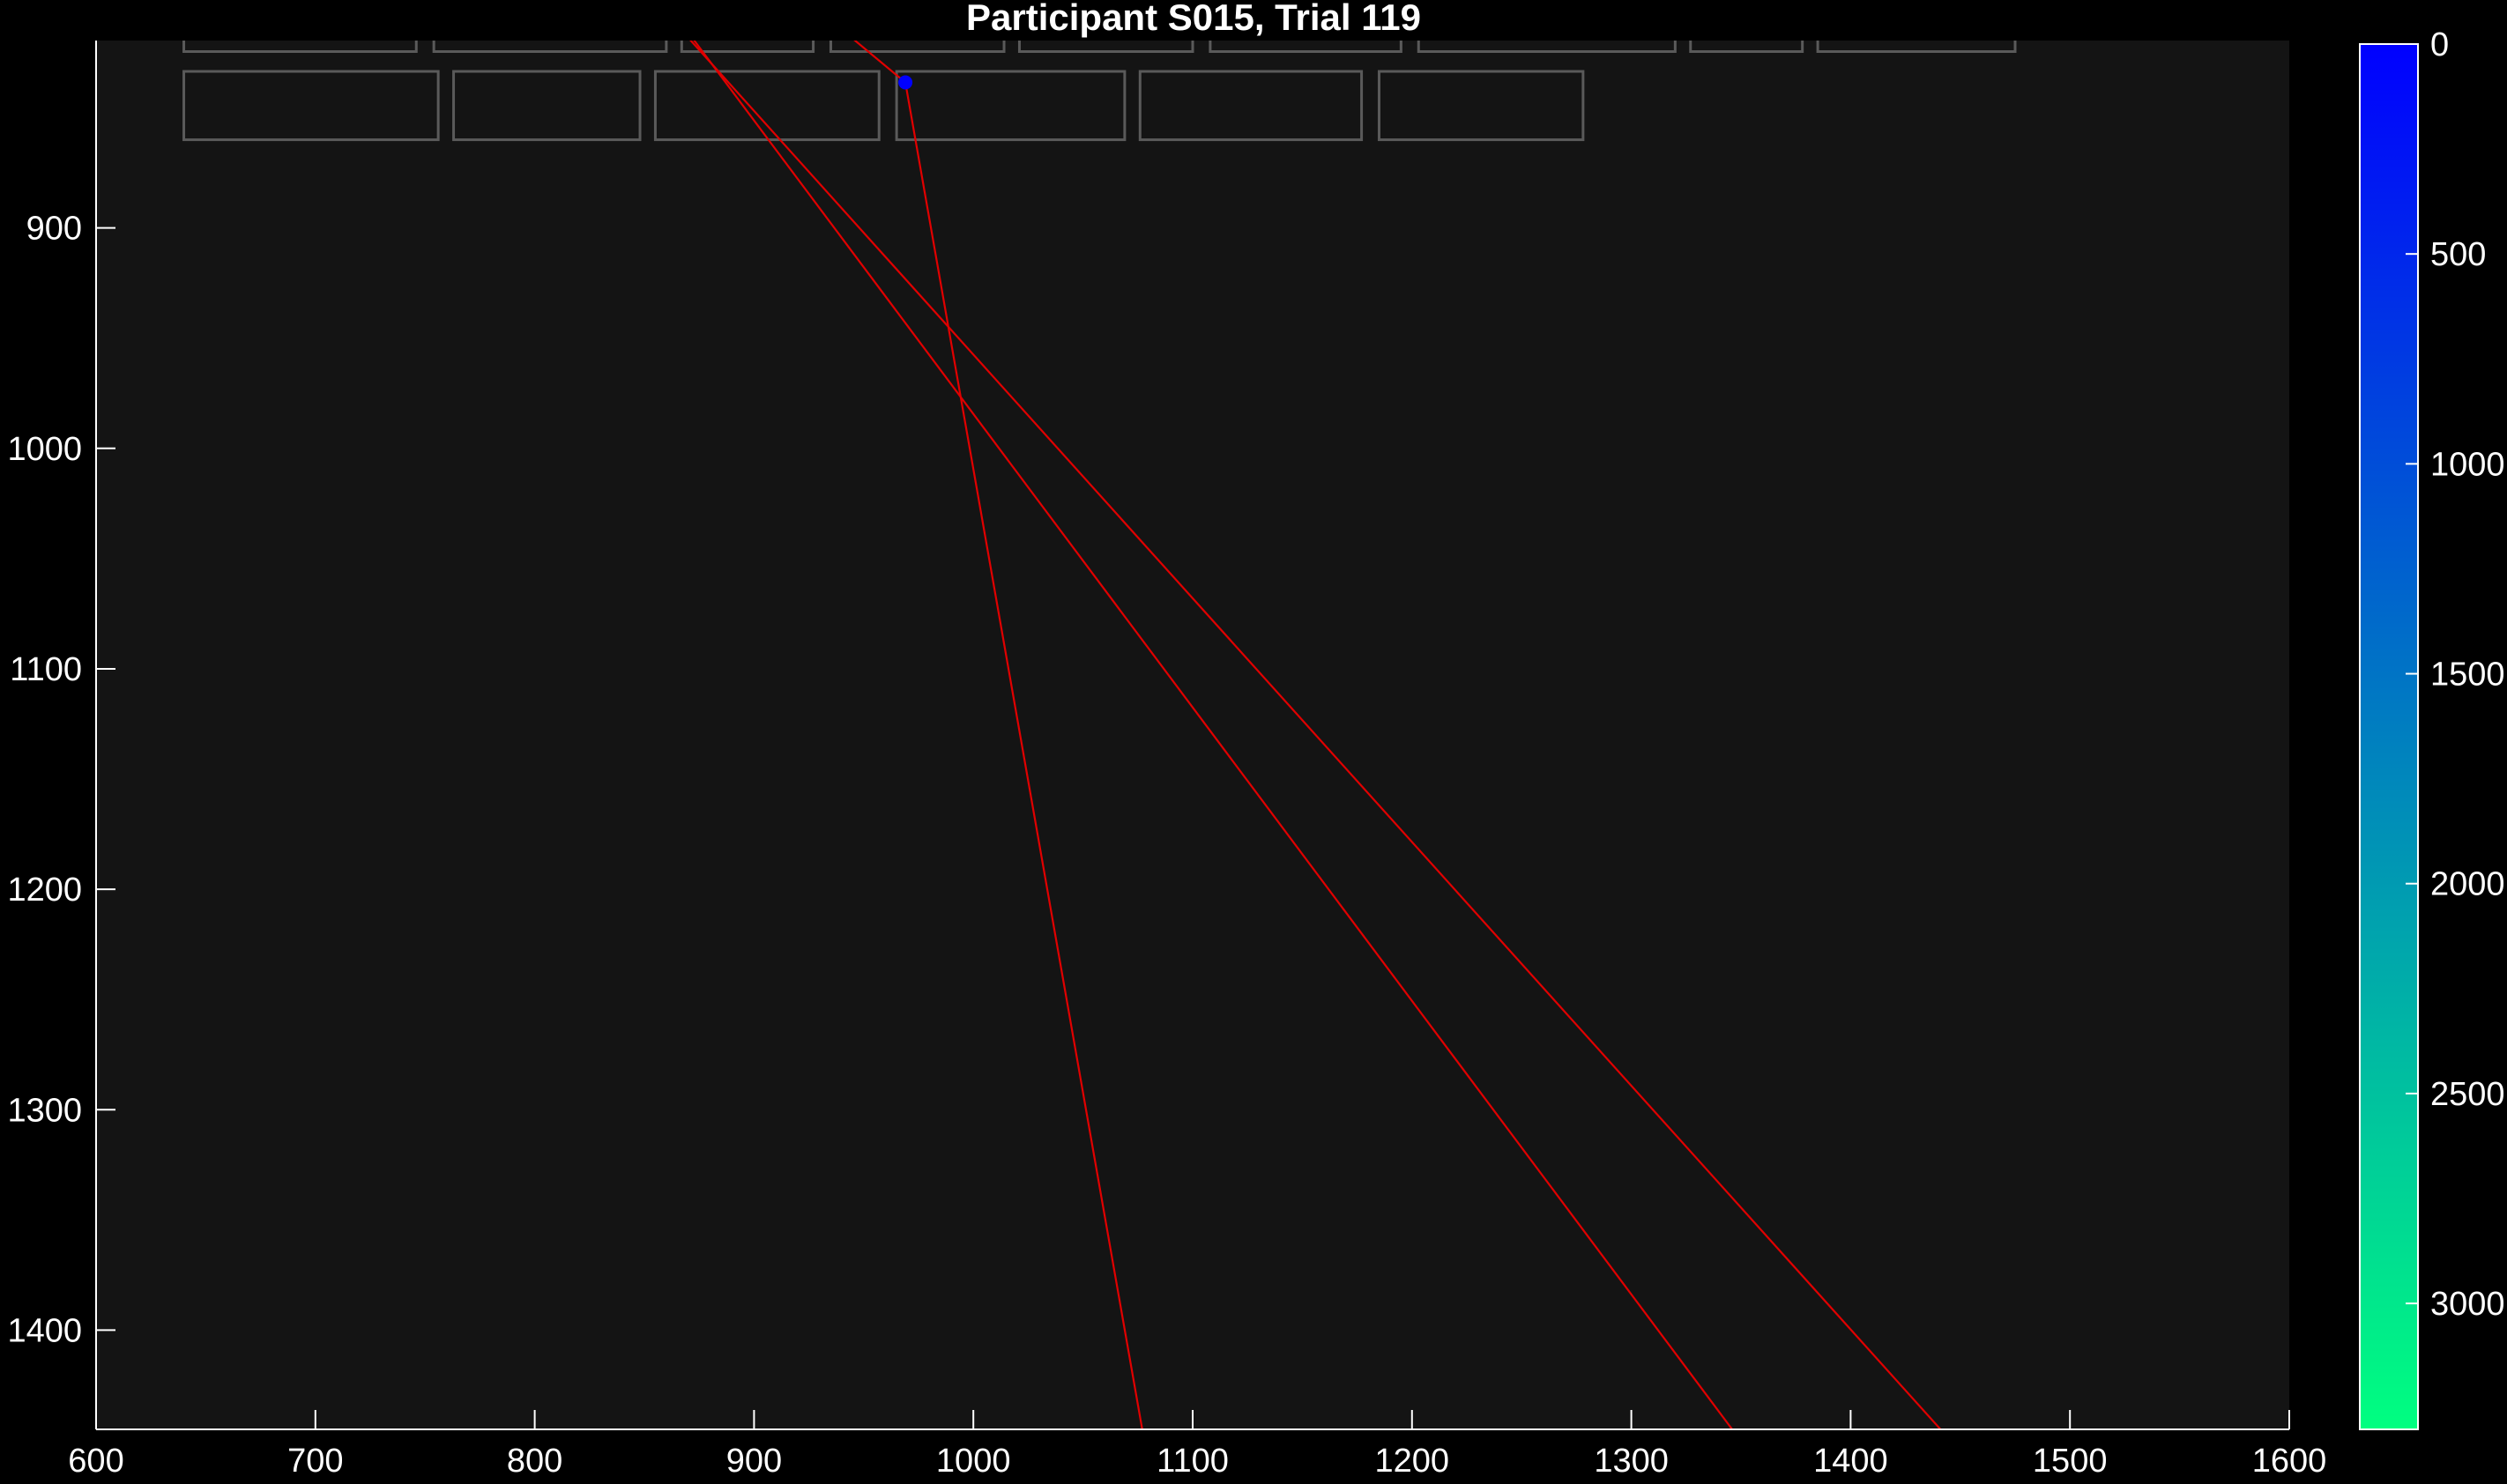 Image resolution: width=2507 pixels, height=1484 pixels. Describe the element at coordinates (315, 1461) in the screenshot. I see `x-tick-label-700: 700` at that location.